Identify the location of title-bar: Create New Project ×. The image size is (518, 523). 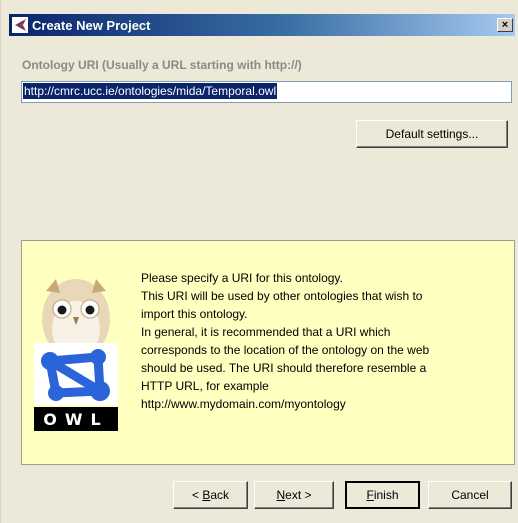
(262, 25).